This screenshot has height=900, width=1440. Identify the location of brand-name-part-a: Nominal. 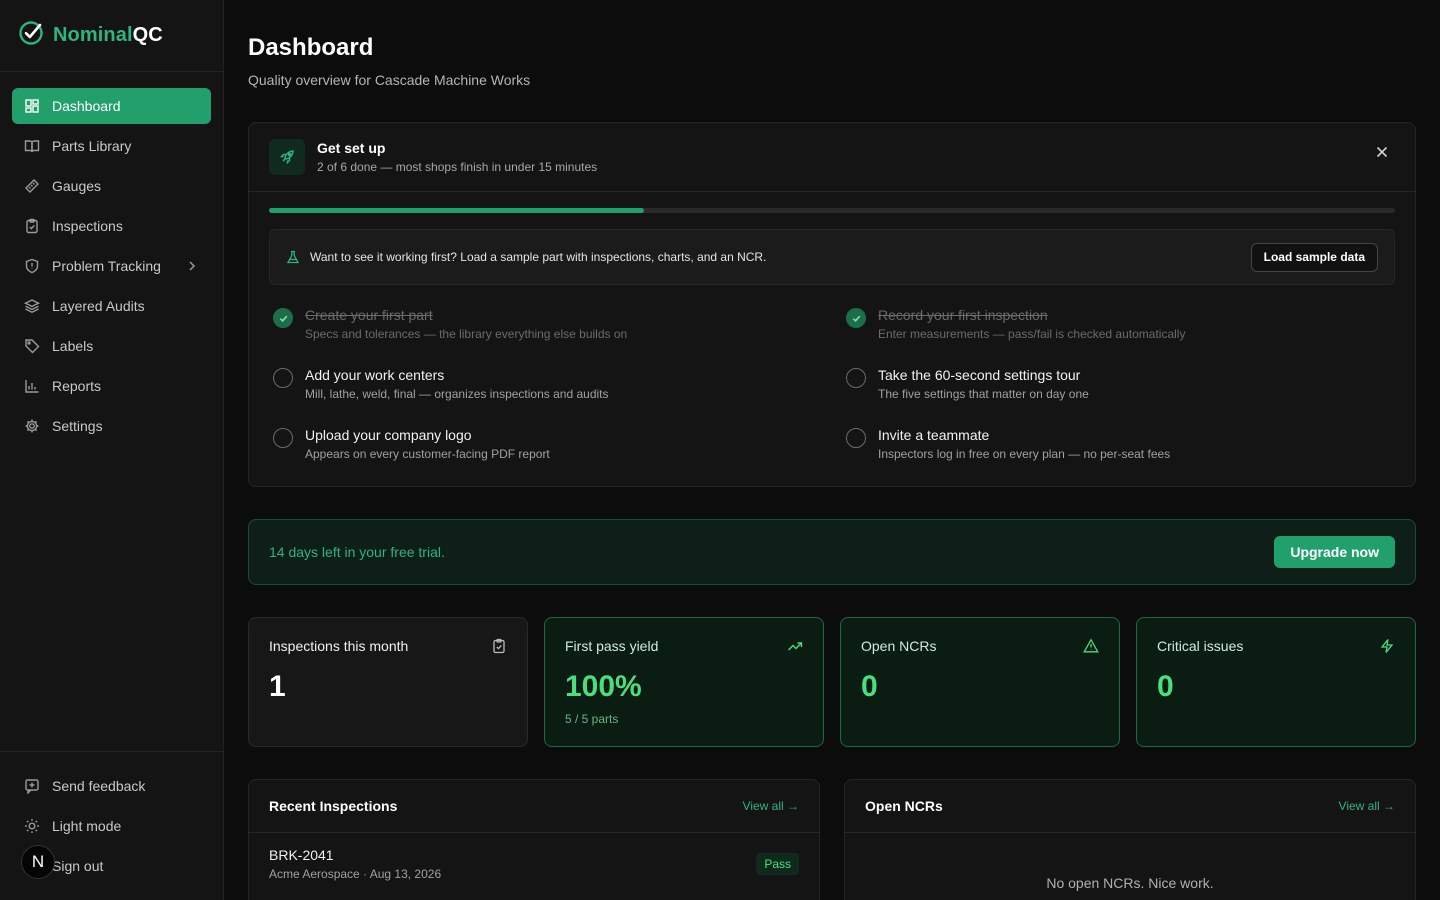
(93, 35).